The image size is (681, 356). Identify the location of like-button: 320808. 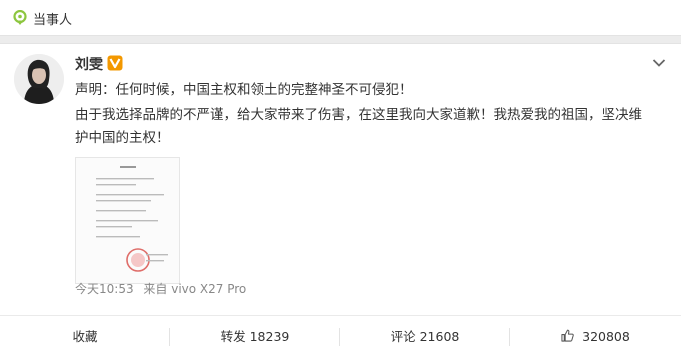
(595, 336).